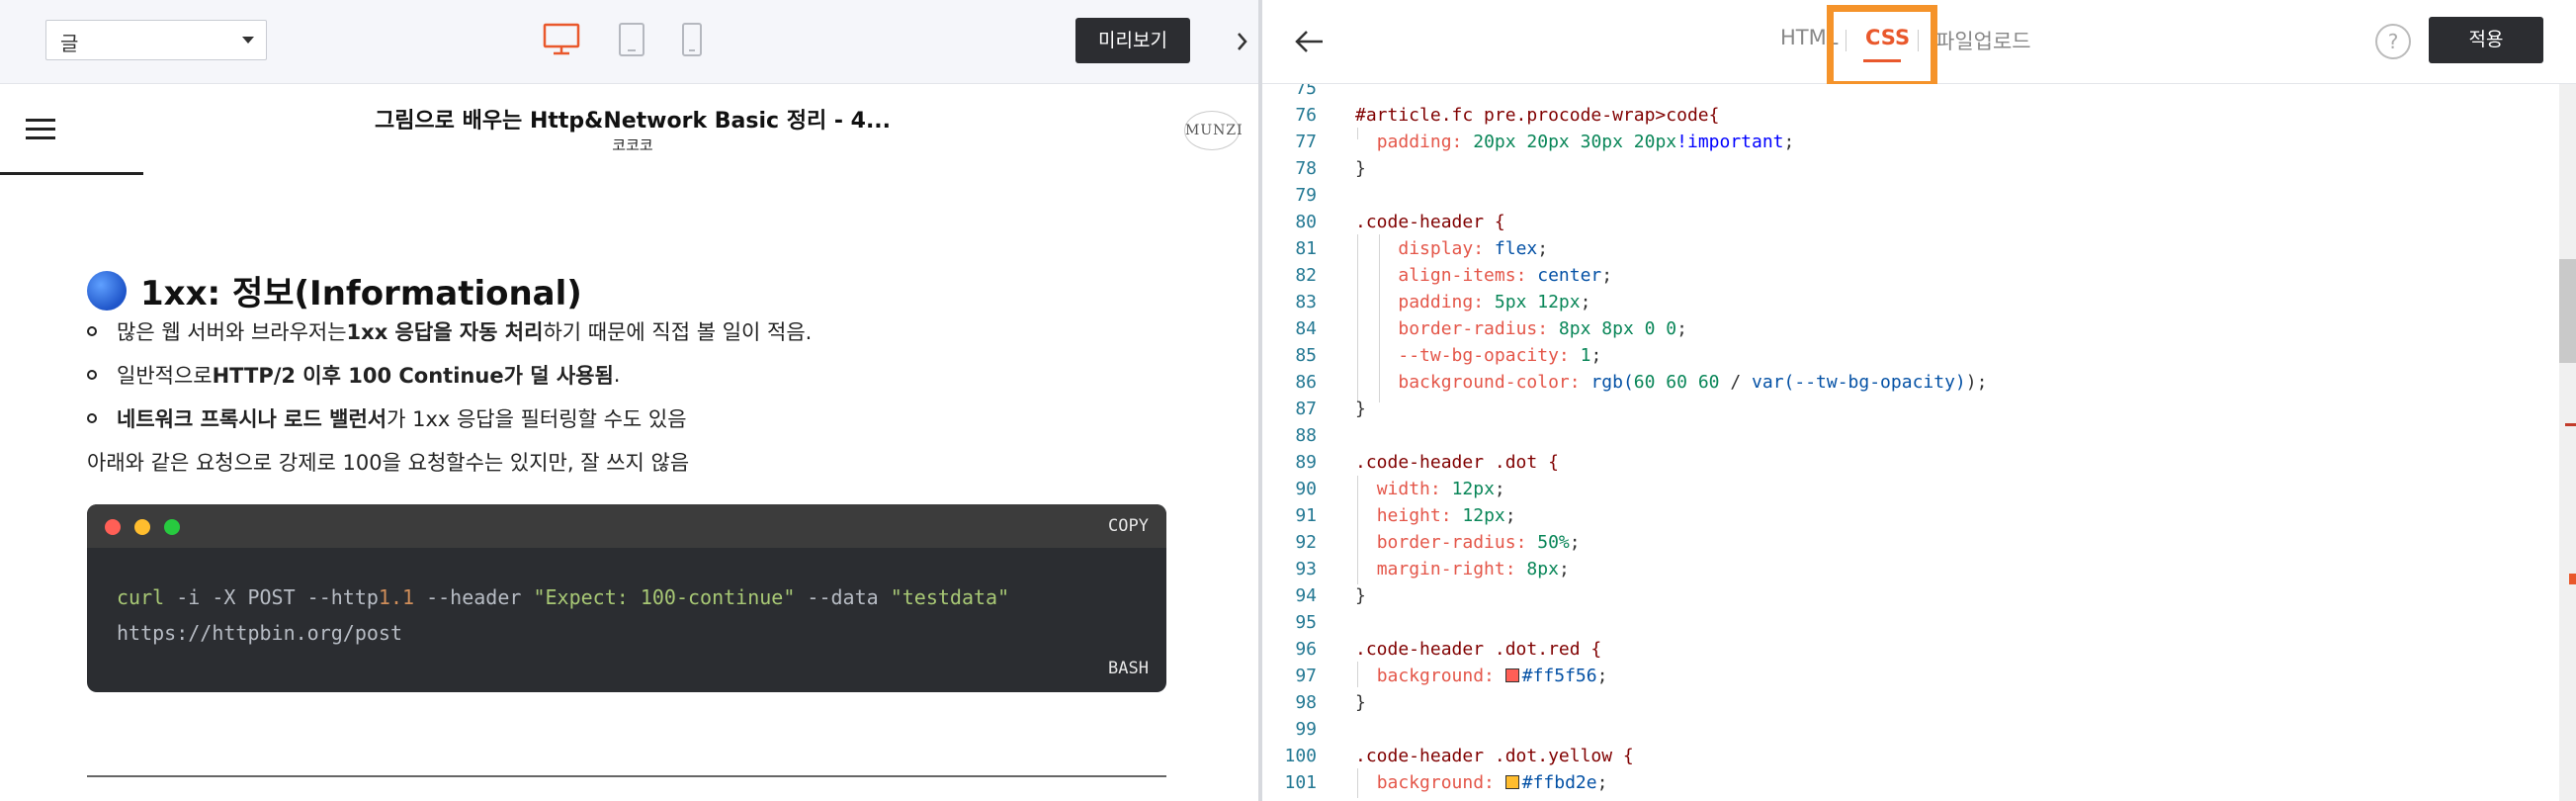 The image size is (2576, 801). What do you see at coordinates (1306, 730) in the screenshot?
I see `line-number: 99` at bounding box center [1306, 730].